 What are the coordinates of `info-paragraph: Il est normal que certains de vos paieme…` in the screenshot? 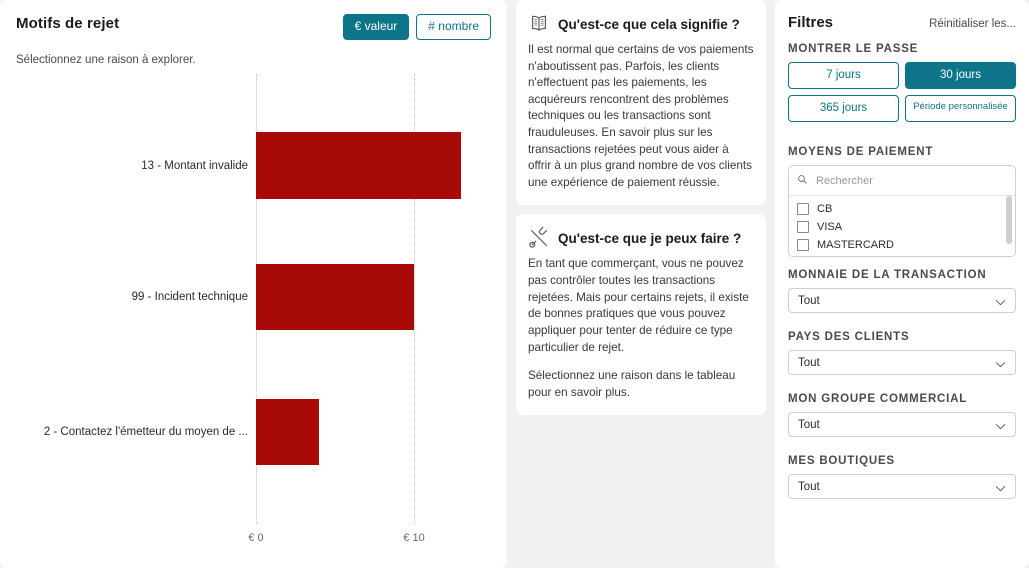 It's located at (641, 116).